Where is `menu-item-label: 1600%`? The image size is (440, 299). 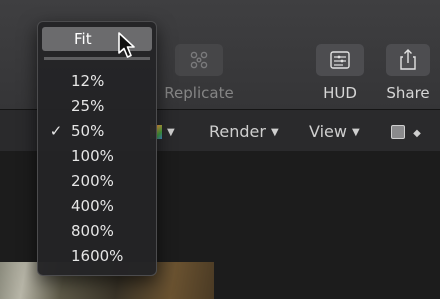
menu-item-label: 1600% is located at coordinates (97, 256).